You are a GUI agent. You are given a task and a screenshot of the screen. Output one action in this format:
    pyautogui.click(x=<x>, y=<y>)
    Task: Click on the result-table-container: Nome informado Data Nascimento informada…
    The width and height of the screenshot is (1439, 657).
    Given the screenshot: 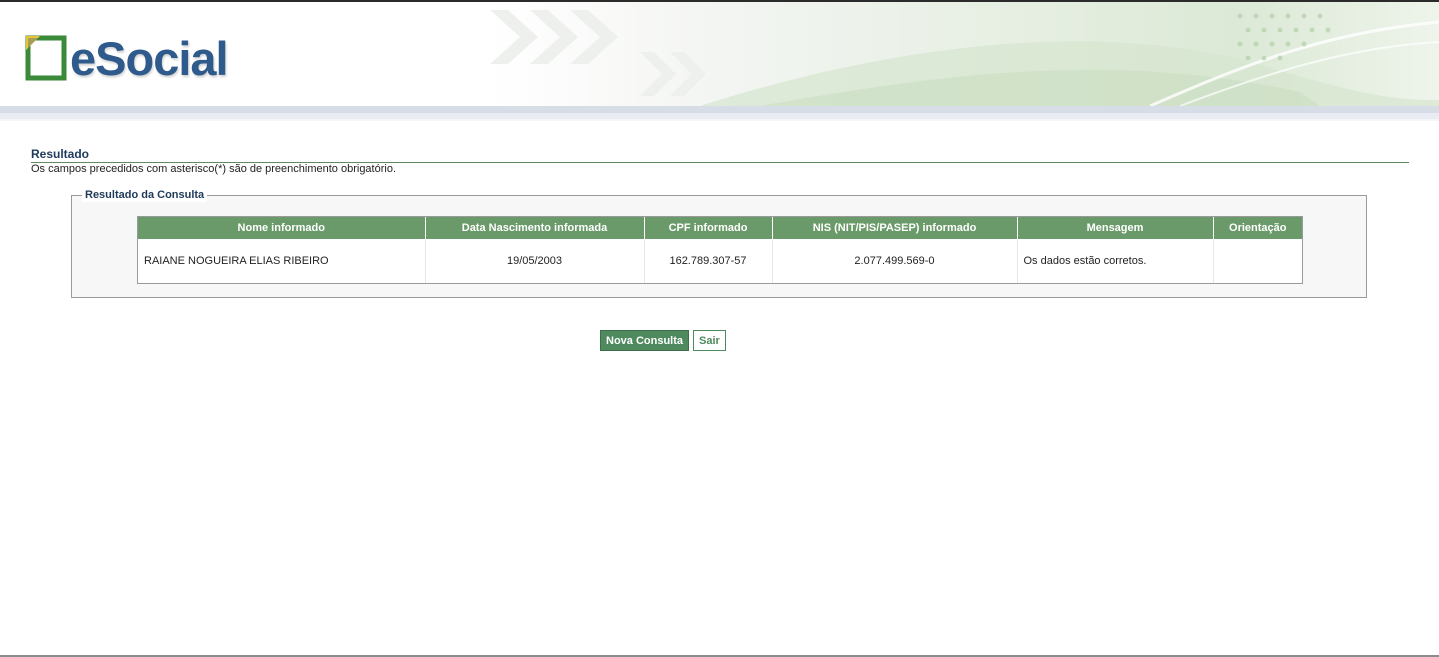 What is the action you would take?
    pyautogui.click(x=720, y=250)
    